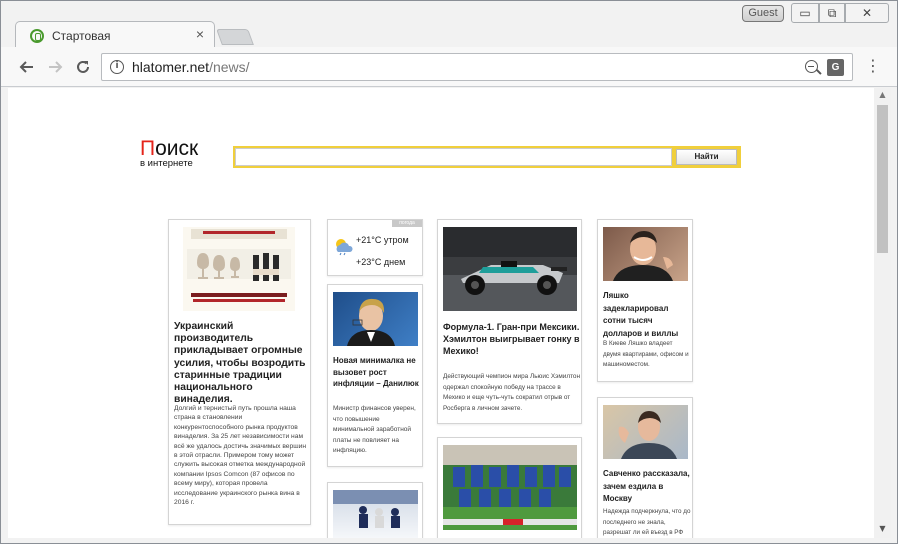  I want to click on back-button, so click(27, 67).